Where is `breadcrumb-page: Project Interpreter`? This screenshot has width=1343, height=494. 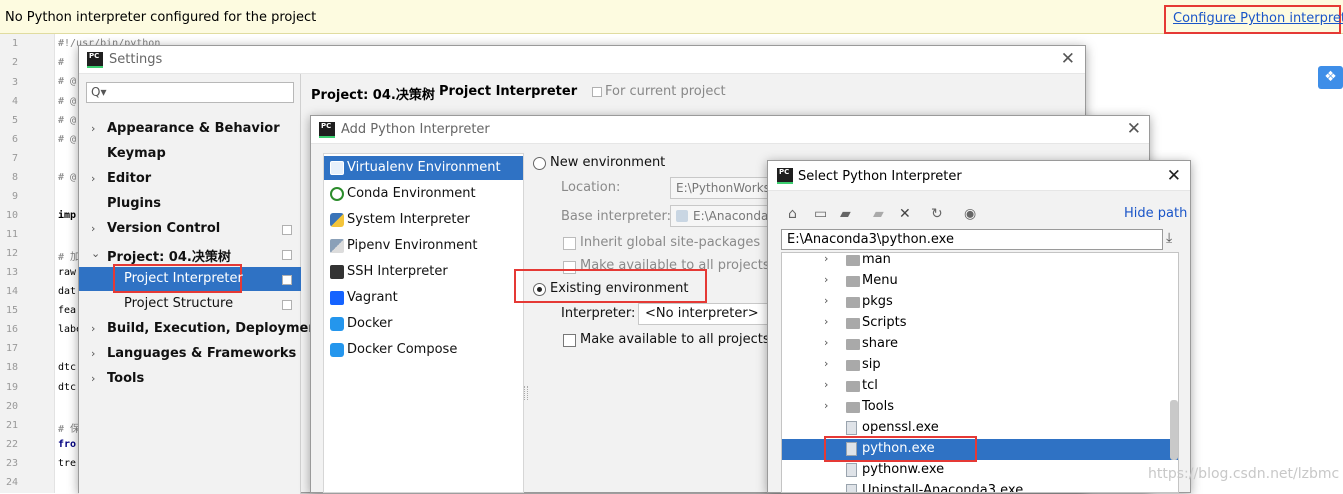
breadcrumb-page: Project Interpreter is located at coordinates (508, 91).